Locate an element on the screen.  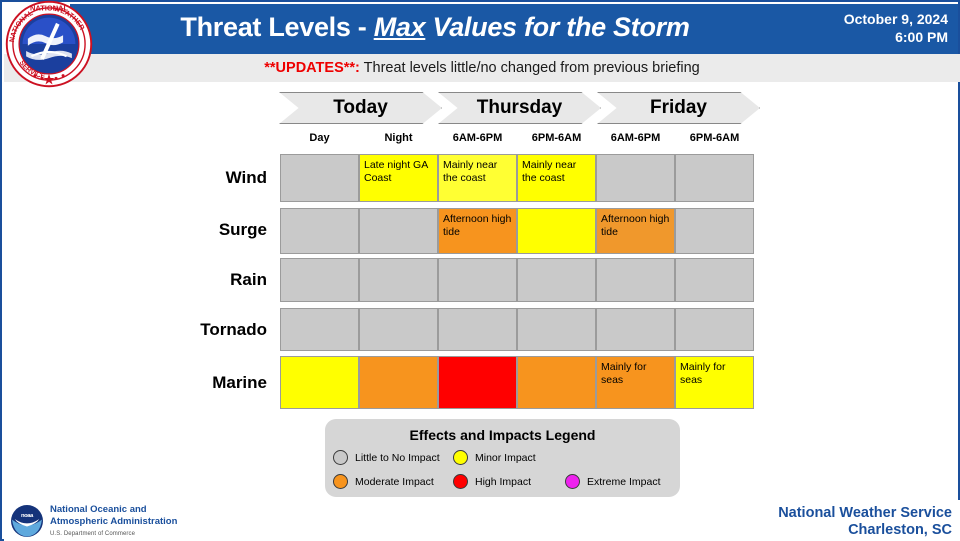
row-label-marine: Marine is located at coordinates (239, 382).